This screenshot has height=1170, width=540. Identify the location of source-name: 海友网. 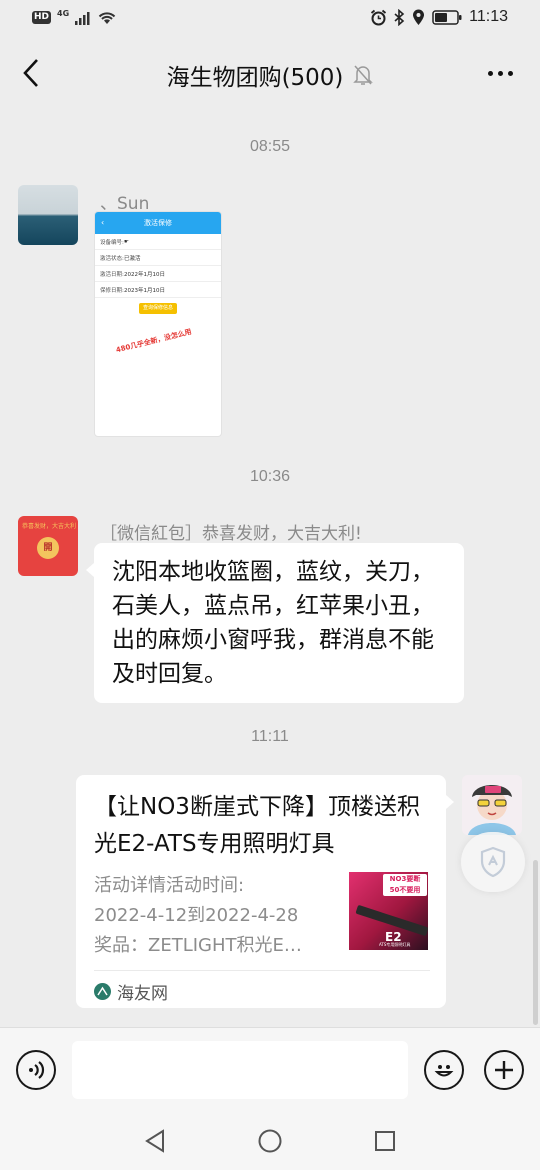
(142, 994).